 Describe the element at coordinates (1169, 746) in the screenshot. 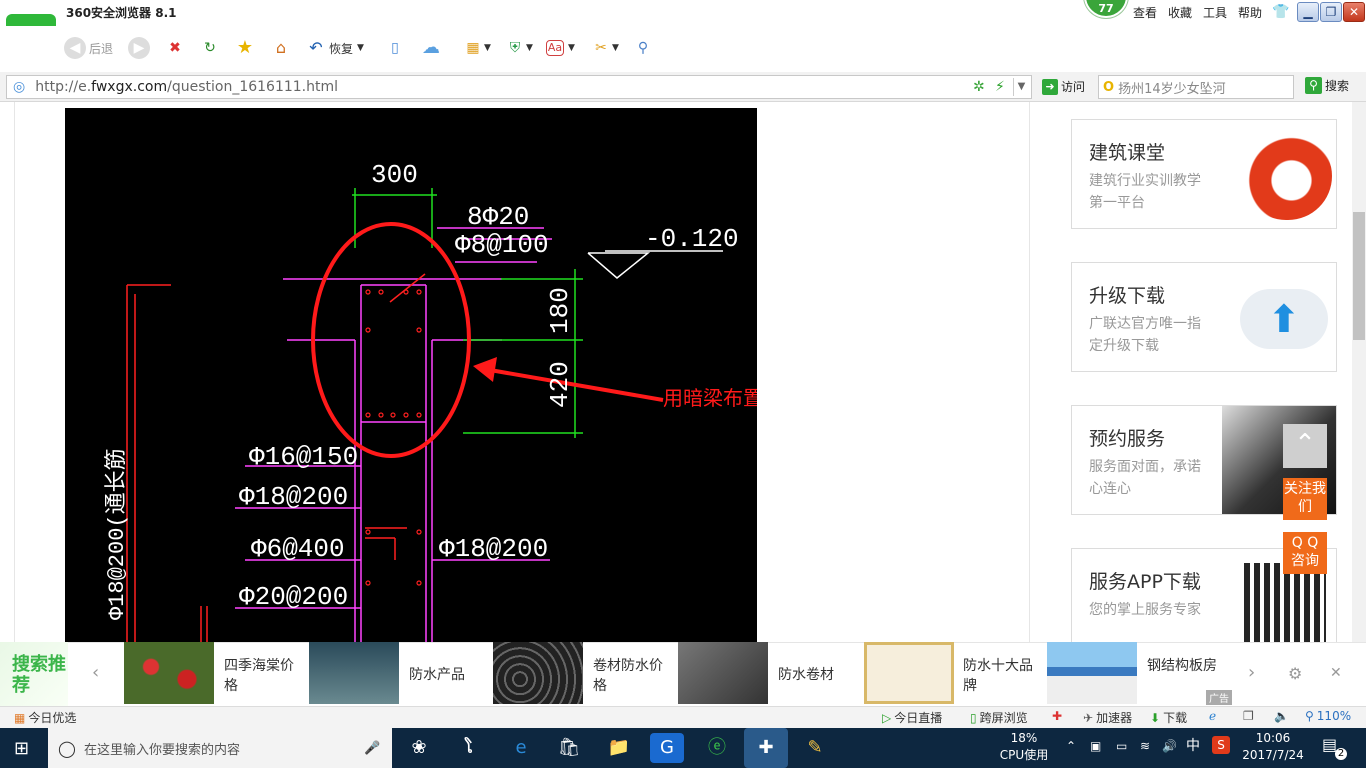

I see `speaker-icon: 🔊` at that location.